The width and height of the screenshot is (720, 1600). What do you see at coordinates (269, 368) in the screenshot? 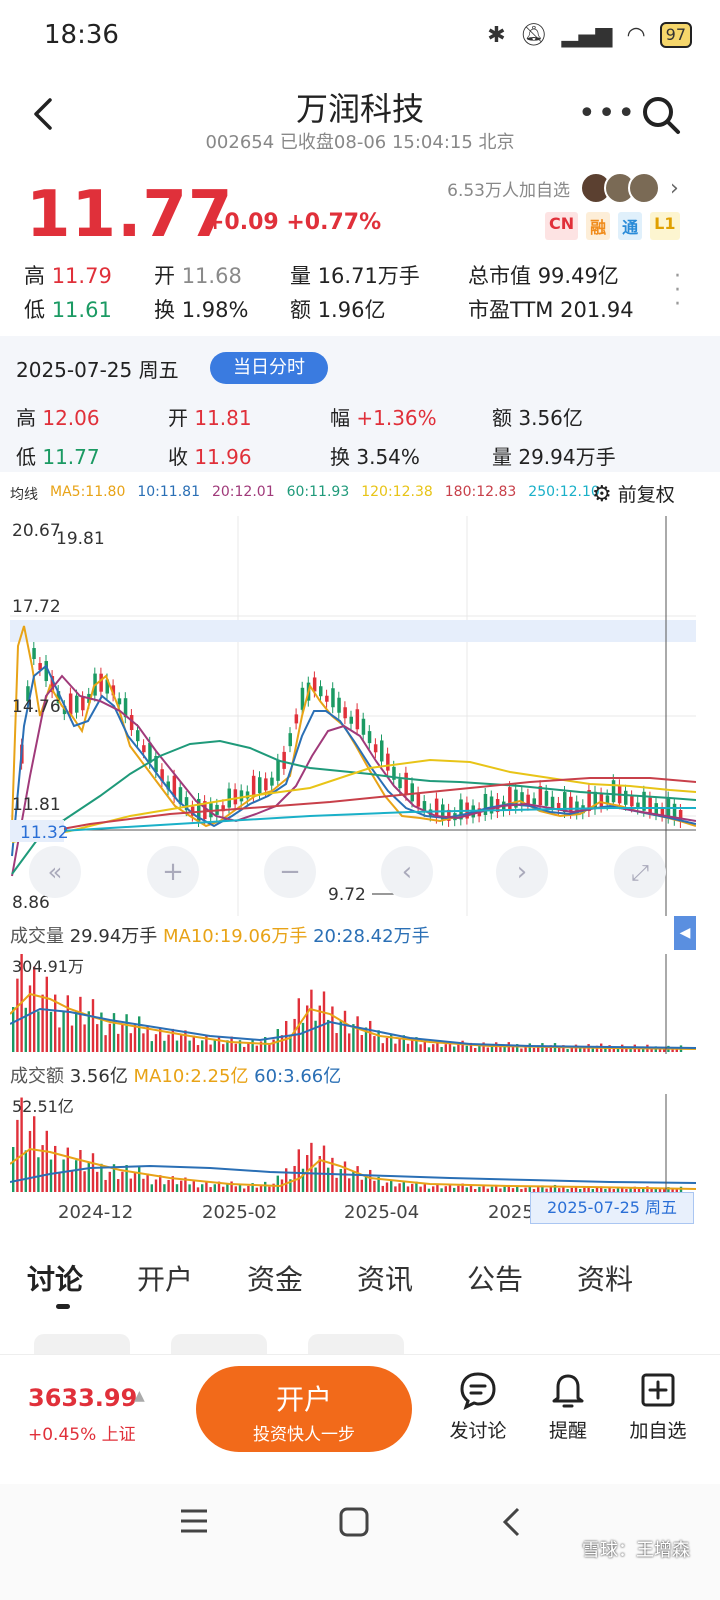
I see `intraday-button: 当日分时` at bounding box center [269, 368].